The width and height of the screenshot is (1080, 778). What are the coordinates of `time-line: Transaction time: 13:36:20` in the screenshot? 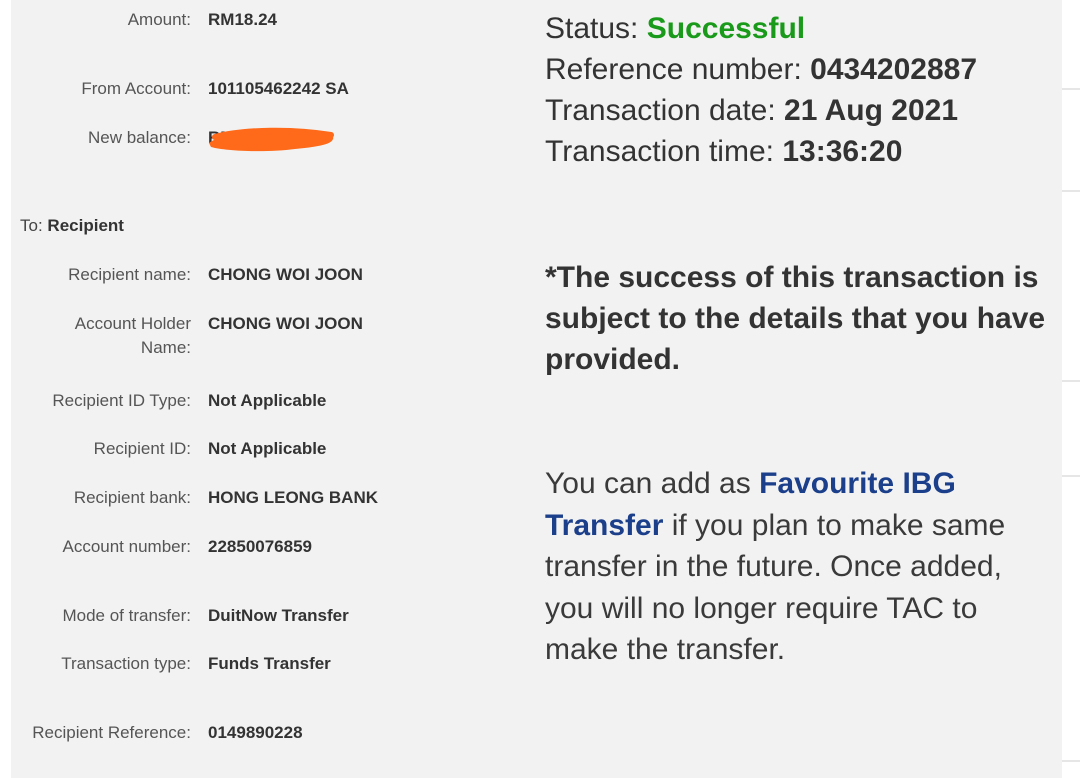 It's located at (761, 151).